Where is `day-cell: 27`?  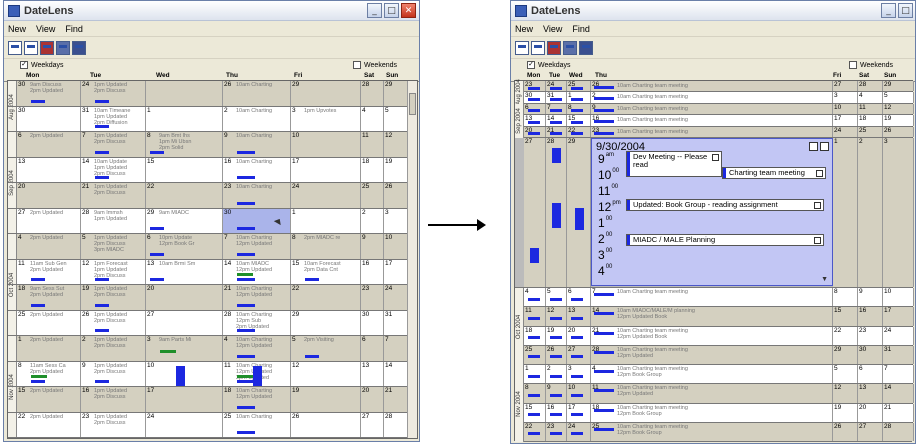 day-cell: 27 is located at coordinates (535, 212).